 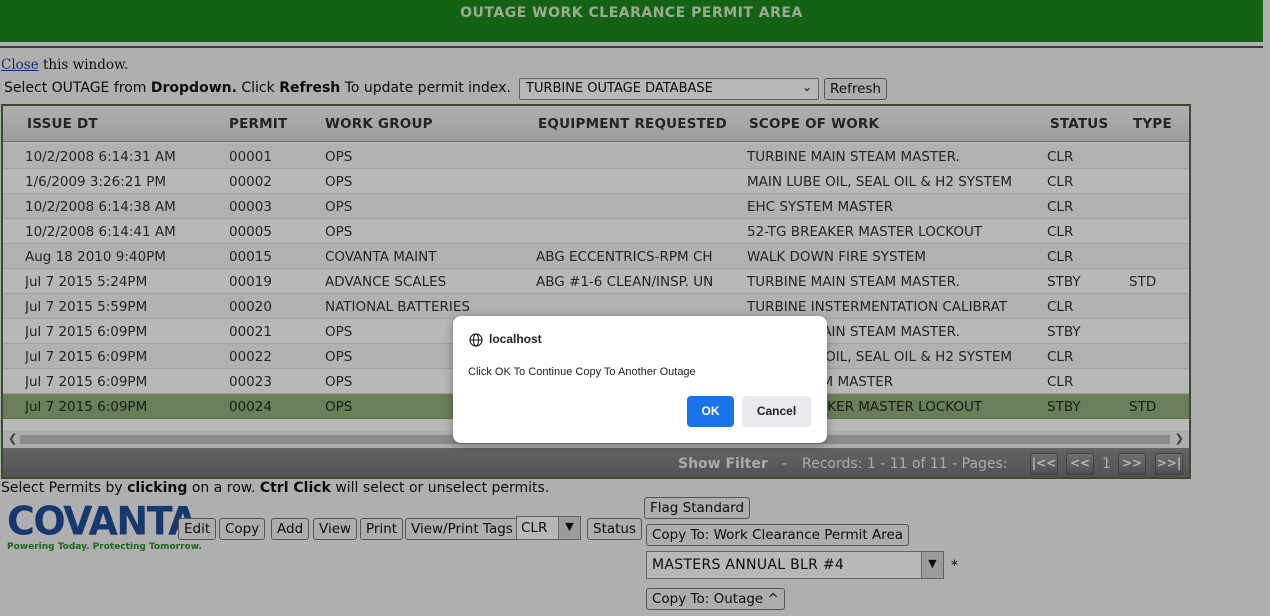 I want to click on cell-issue-dt: 10/2/2008 6:14:41 AM, so click(x=100, y=232).